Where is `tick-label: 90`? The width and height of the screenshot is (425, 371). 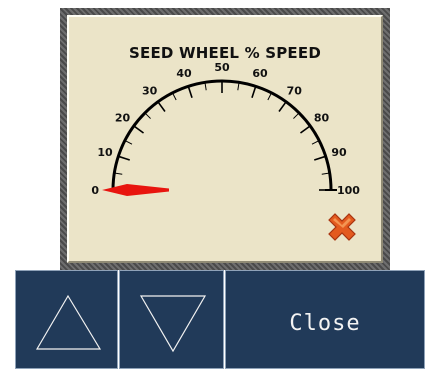
tick-label: 90 is located at coordinates (339, 152).